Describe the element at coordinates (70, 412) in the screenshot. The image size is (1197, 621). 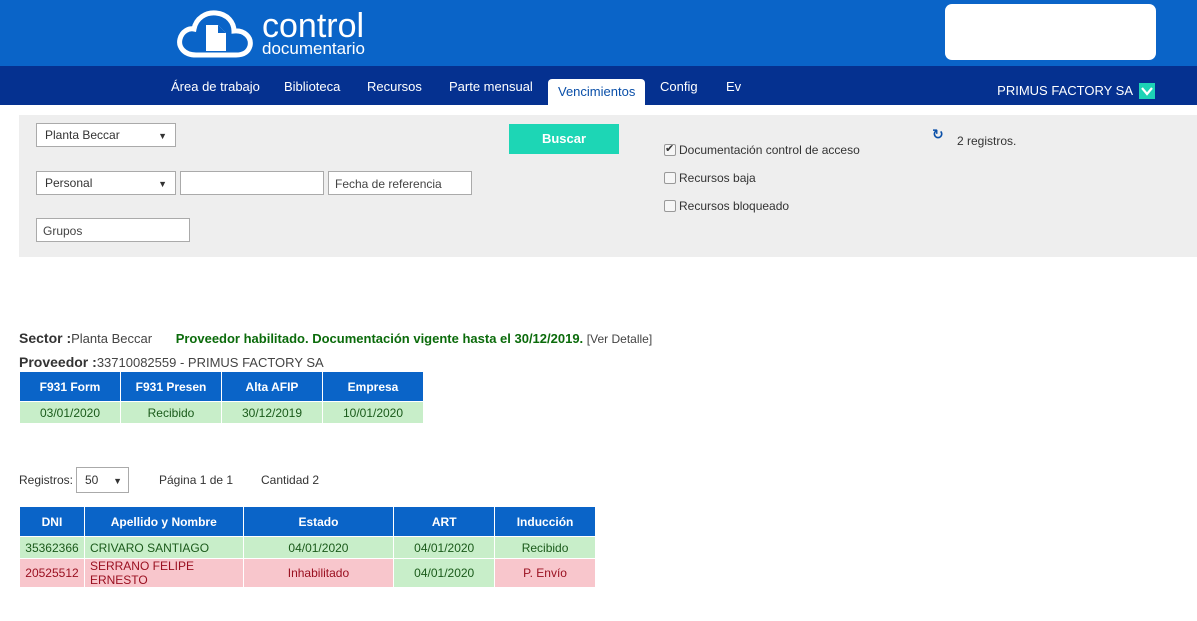
I see `table-cell: 03/01/2020` at that location.